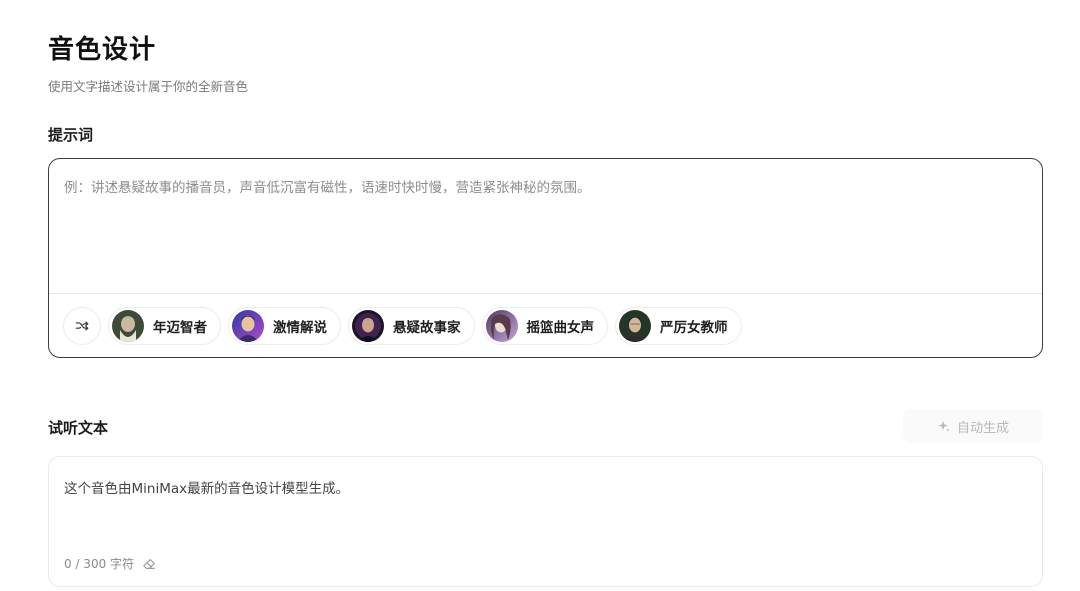 This screenshot has height=591, width=1080. What do you see at coordinates (427, 328) in the screenshot?
I see `preset-chip-label: 悬疑故事家` at bounding box center [427, 328].